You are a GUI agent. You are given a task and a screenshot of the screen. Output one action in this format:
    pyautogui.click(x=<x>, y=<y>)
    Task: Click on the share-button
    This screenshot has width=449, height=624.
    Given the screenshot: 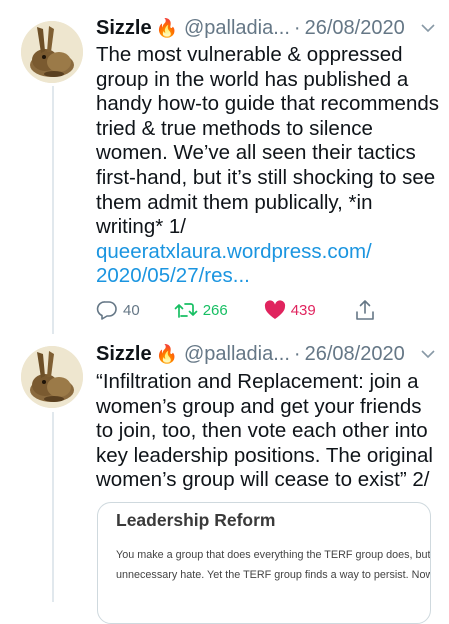 What is the action you would take?
    pyautogui.click(x=365, y=310)
    